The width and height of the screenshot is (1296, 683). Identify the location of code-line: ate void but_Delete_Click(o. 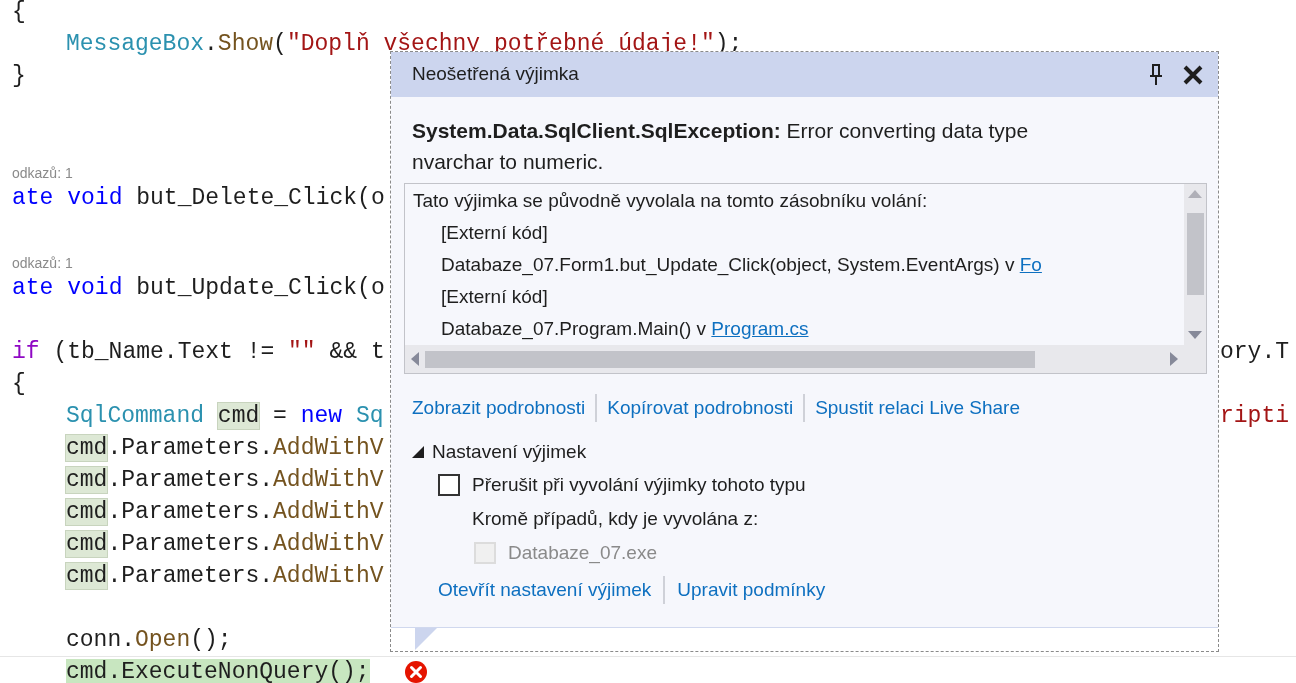
(198, 198).